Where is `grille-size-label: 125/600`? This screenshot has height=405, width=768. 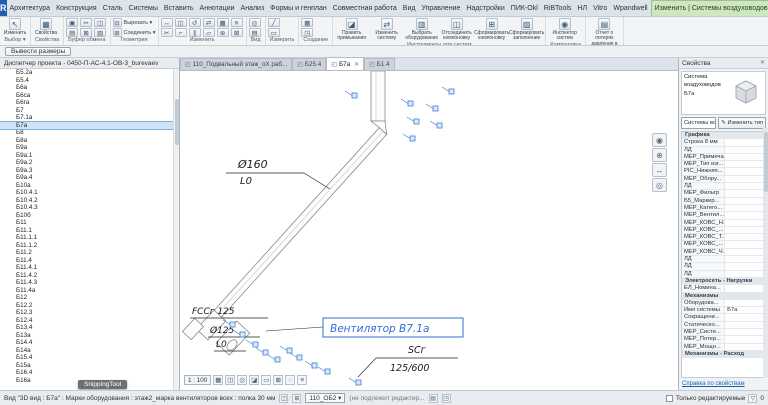
grille-size-label: 125/600 is located at coordinates (409, 368).